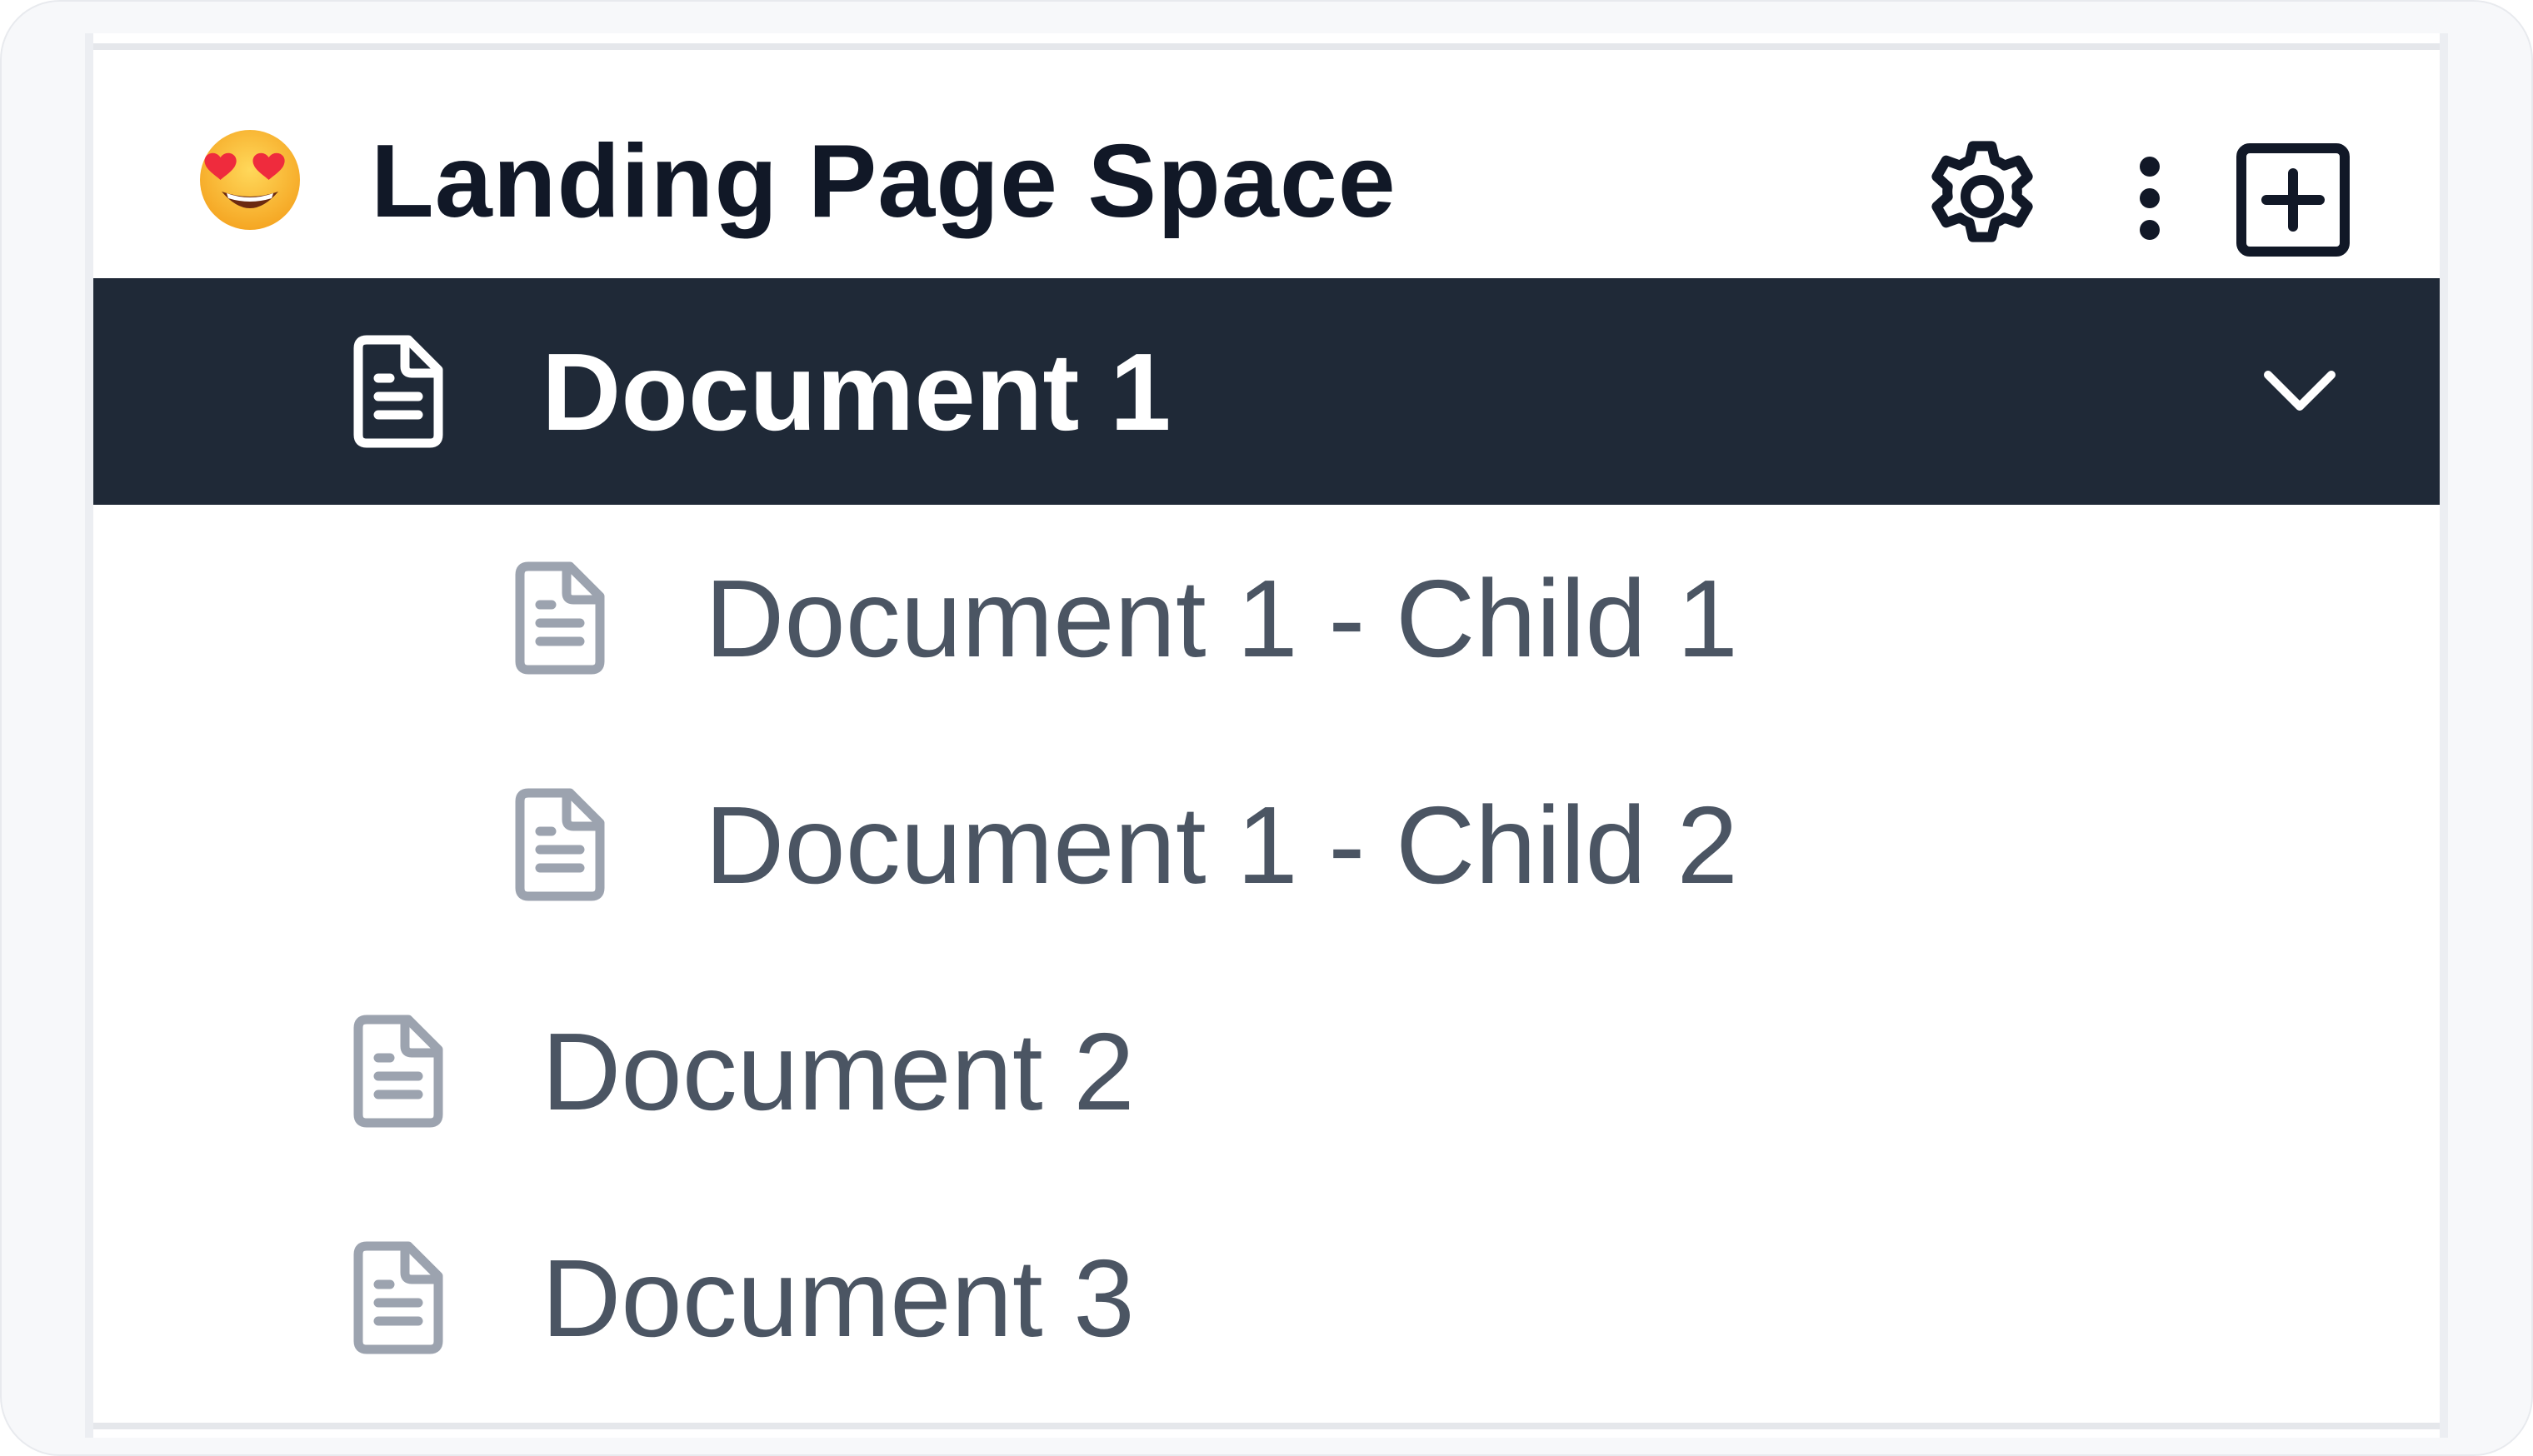 The image size is (2533, 1456). What do you see at coordinates (2149, 196) in the screenshot?
I see `more-vertical-icon` at bounding box center [2149, 196].